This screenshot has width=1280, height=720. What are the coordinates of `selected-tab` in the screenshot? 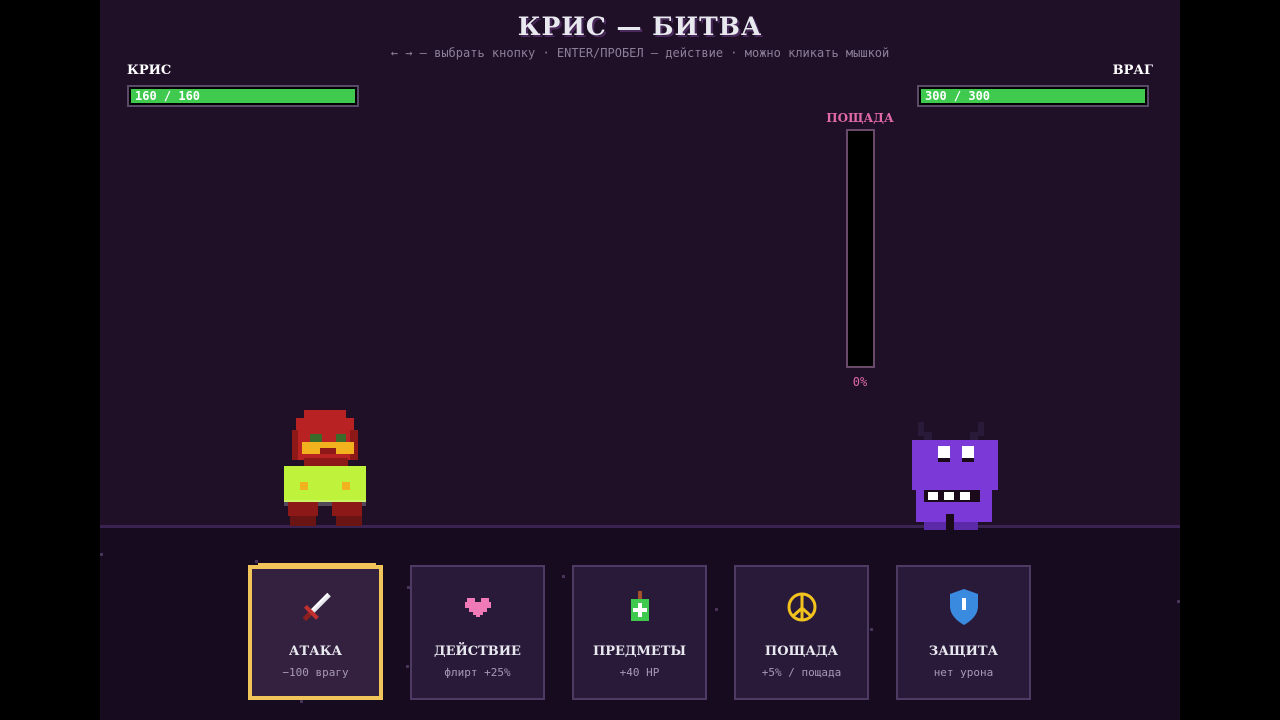 It's located at (317, 565).